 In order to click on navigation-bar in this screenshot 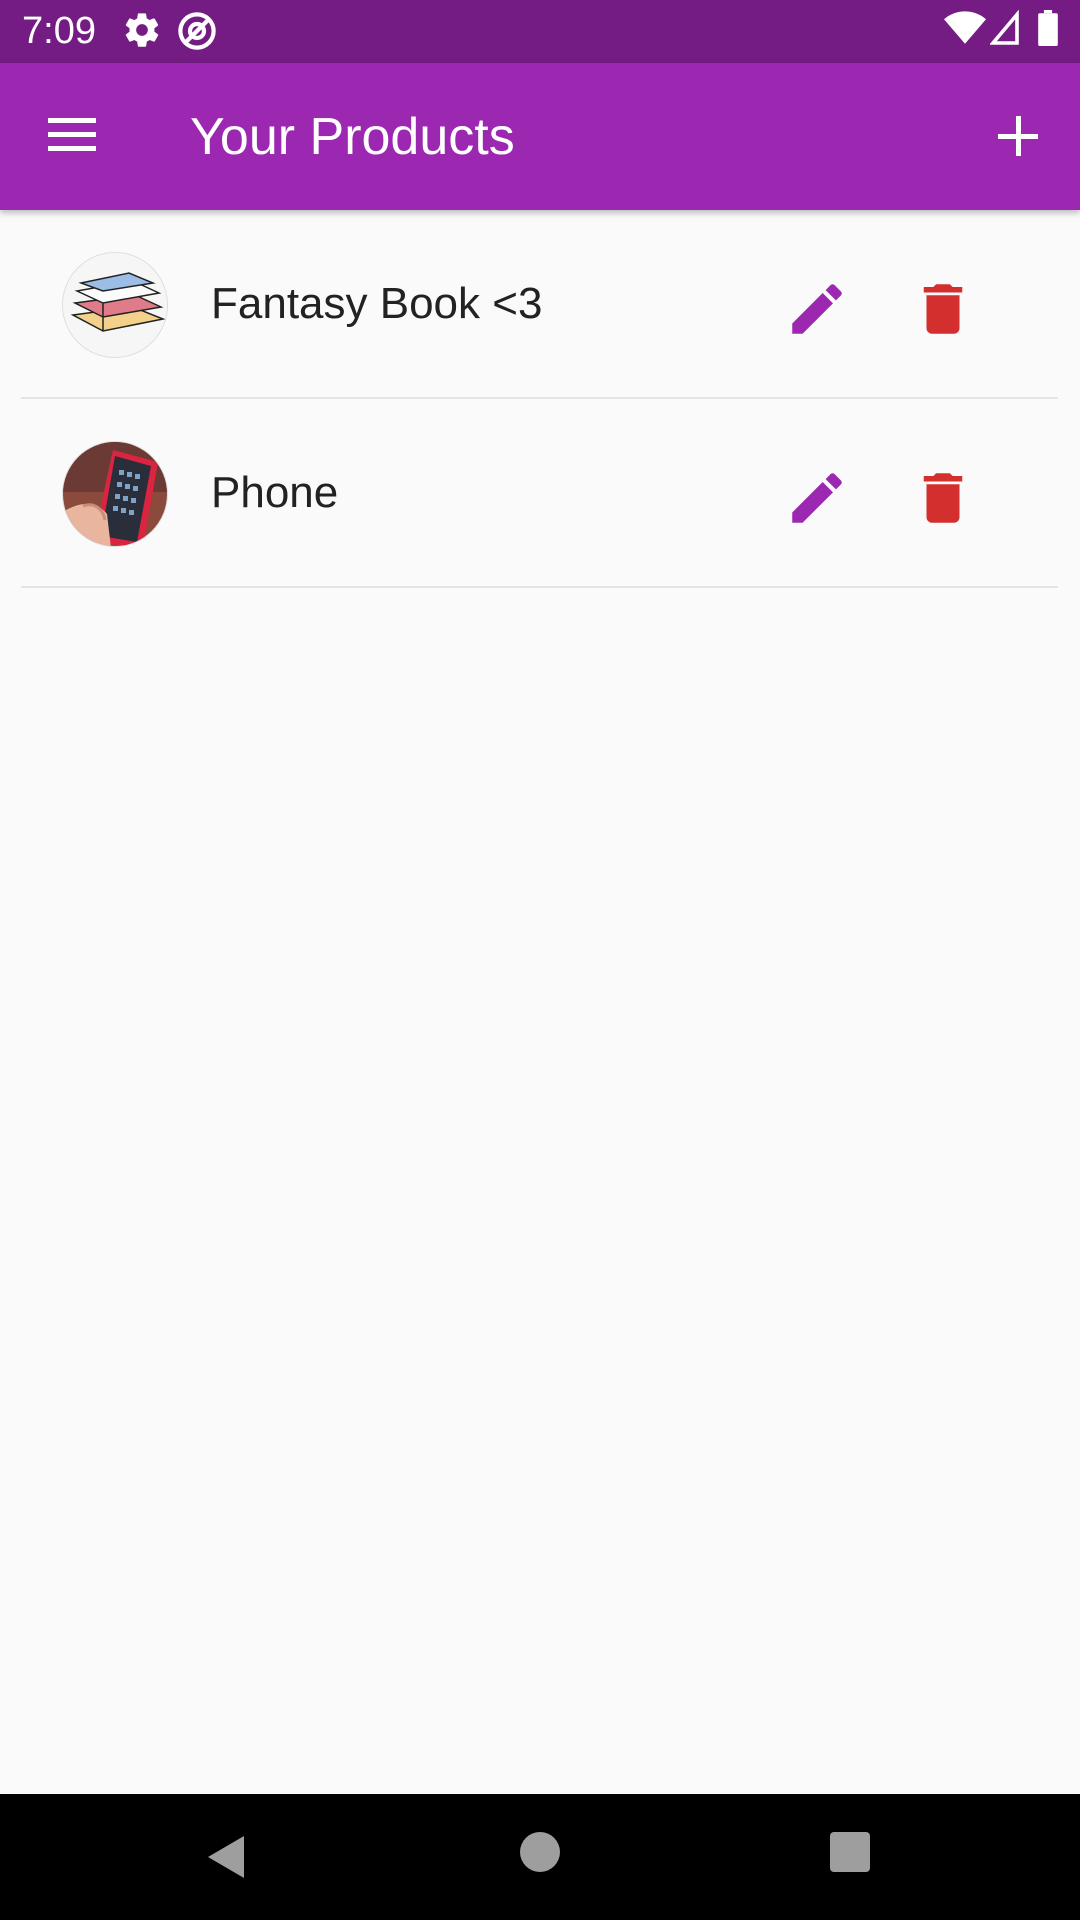, I will do `click(540, 1857)`.